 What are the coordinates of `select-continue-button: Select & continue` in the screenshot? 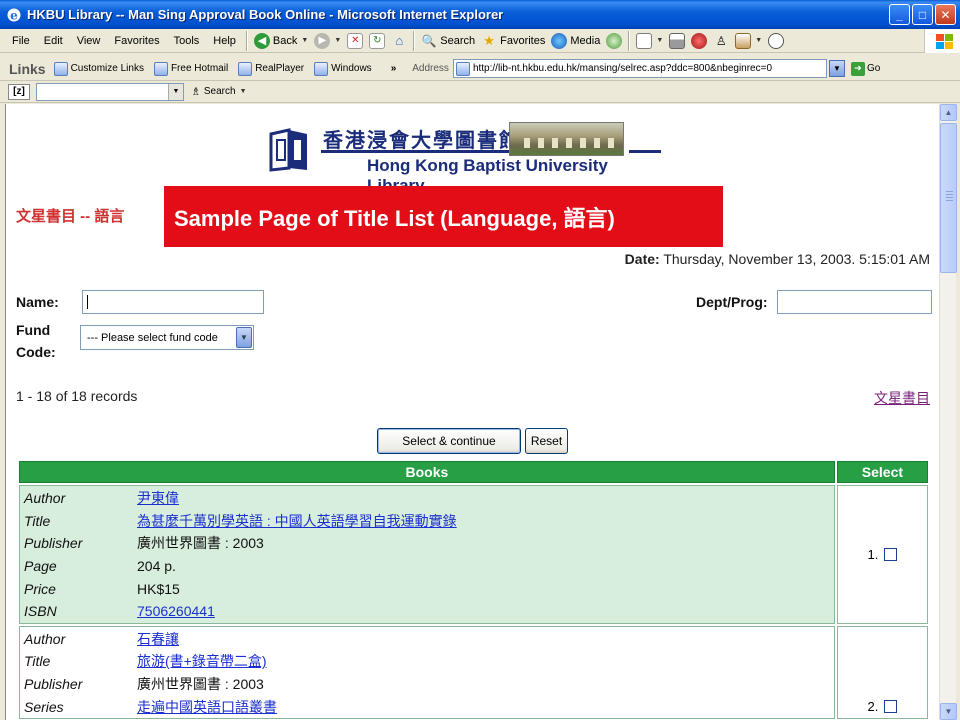 It's located at (449, 441).